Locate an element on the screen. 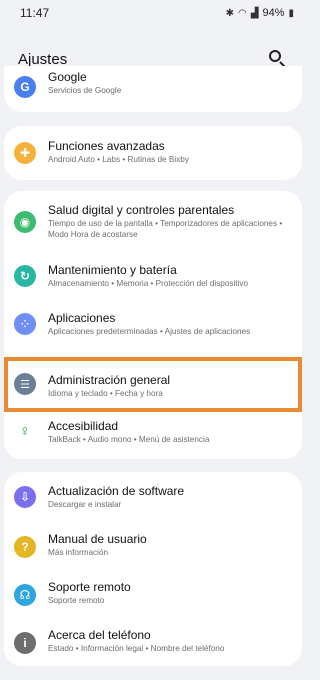 This screenshot has width=320, height=680. digital-wellbeing-icon: ◉ is located at coordinates (25, 222).